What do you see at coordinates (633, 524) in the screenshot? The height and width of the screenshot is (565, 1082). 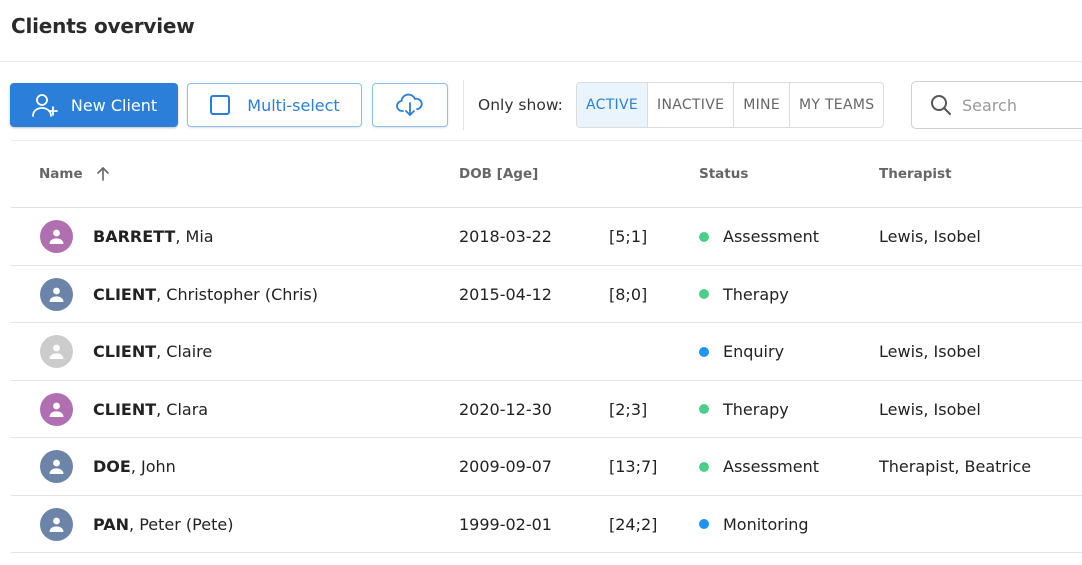 I see `client-age: [24;2]` at bounding box center [633, 524].